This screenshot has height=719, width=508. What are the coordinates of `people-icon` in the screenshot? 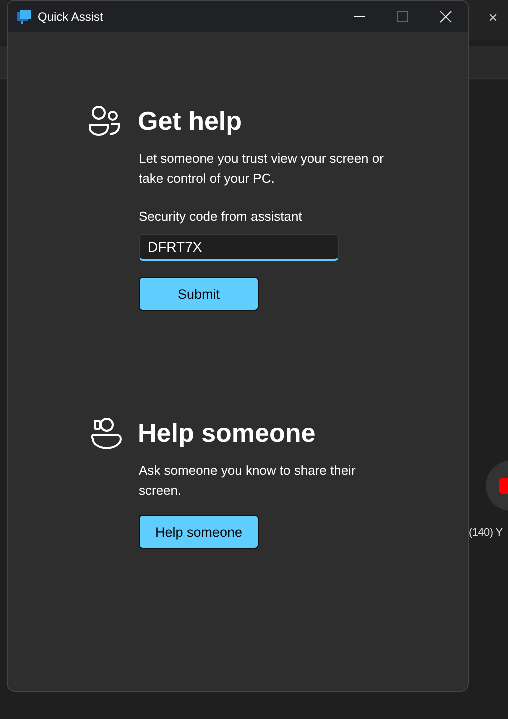 It's located at (105, 121).